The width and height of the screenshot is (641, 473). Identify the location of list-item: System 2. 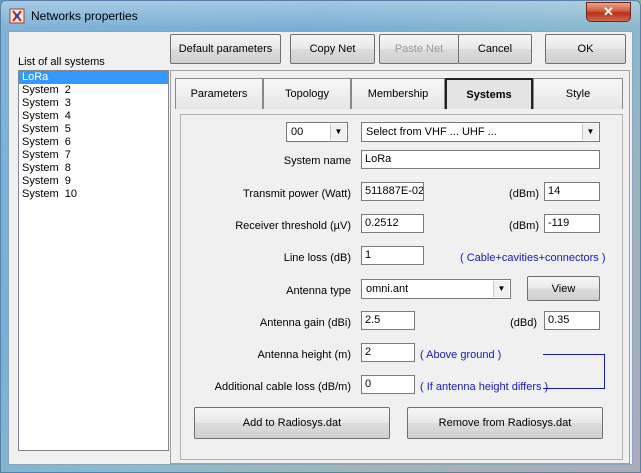
(93, 90).